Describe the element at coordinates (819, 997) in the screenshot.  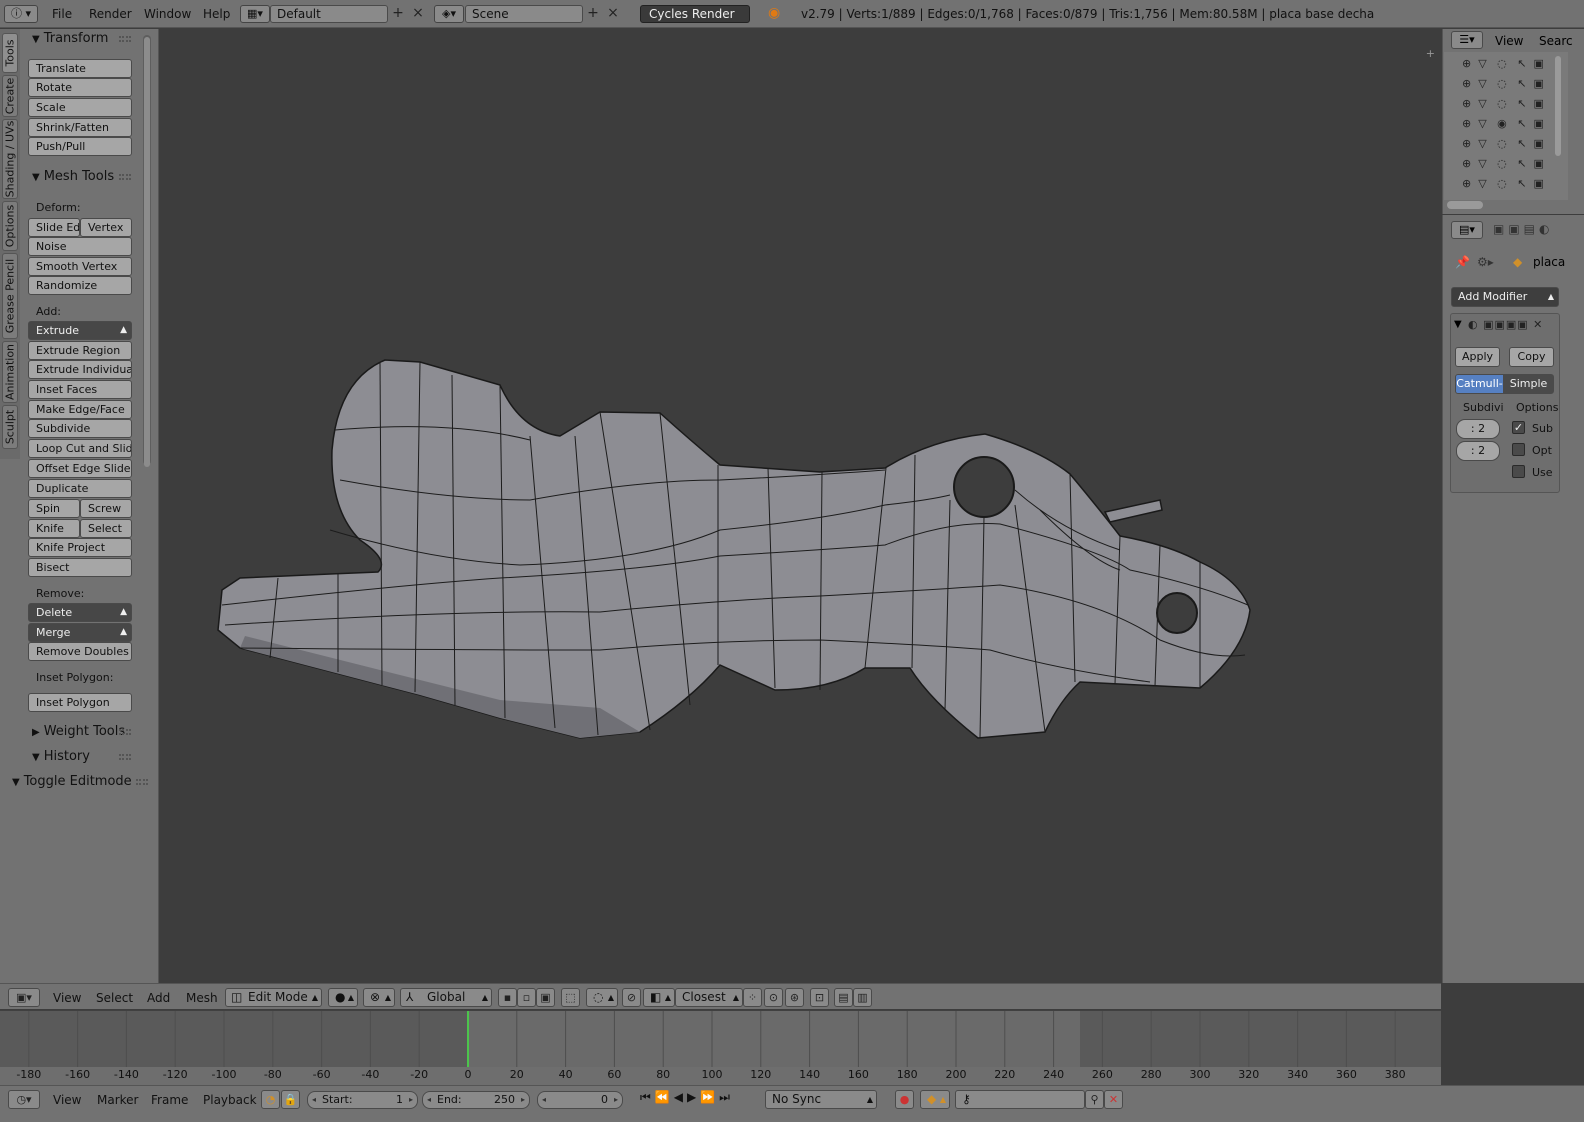
I see `render-viewport-icon: ⊡` at that location.